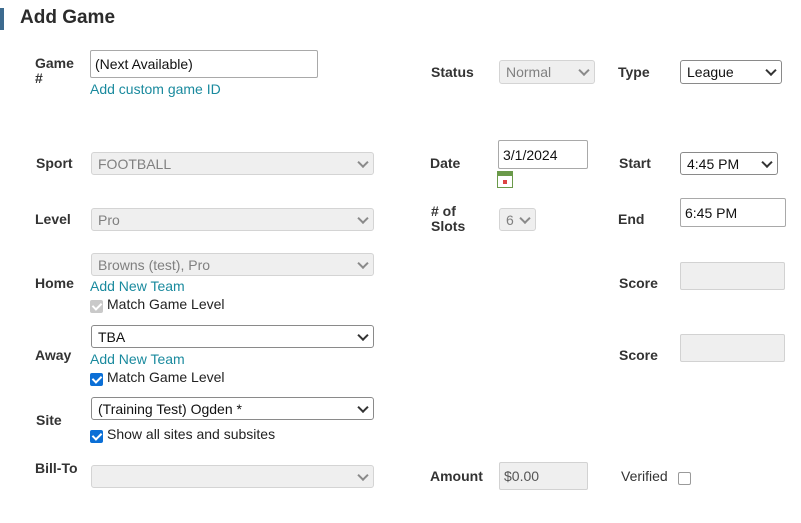  I want to click on end-time-input: 6:45 PM, so click(733, 212).